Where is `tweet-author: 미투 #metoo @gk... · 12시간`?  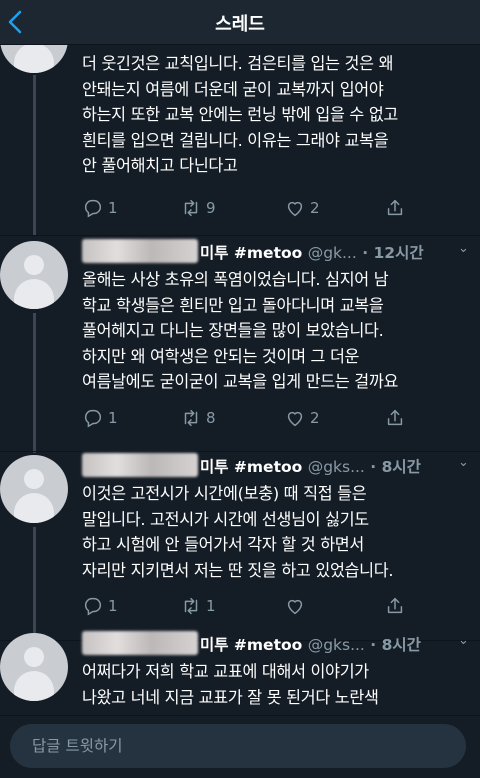 tweet-author: 미투 #metoo @gk... · 12시간 is located at coordinates (312, 252).